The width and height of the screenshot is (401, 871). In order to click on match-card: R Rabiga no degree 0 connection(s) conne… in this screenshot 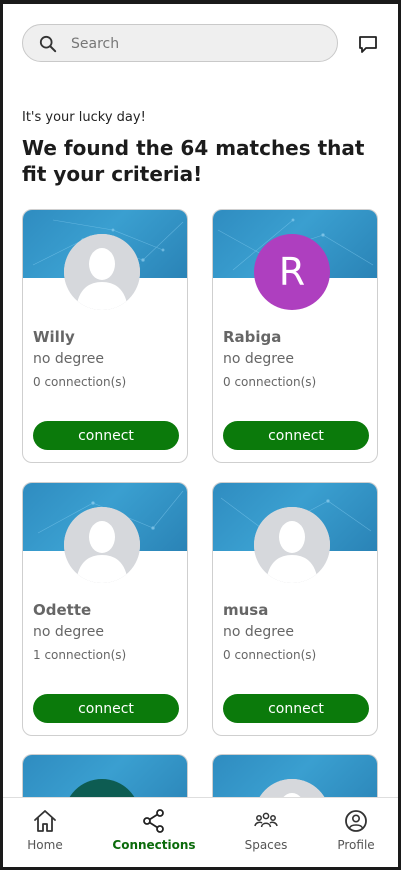, I will do `click(295, 336)`.